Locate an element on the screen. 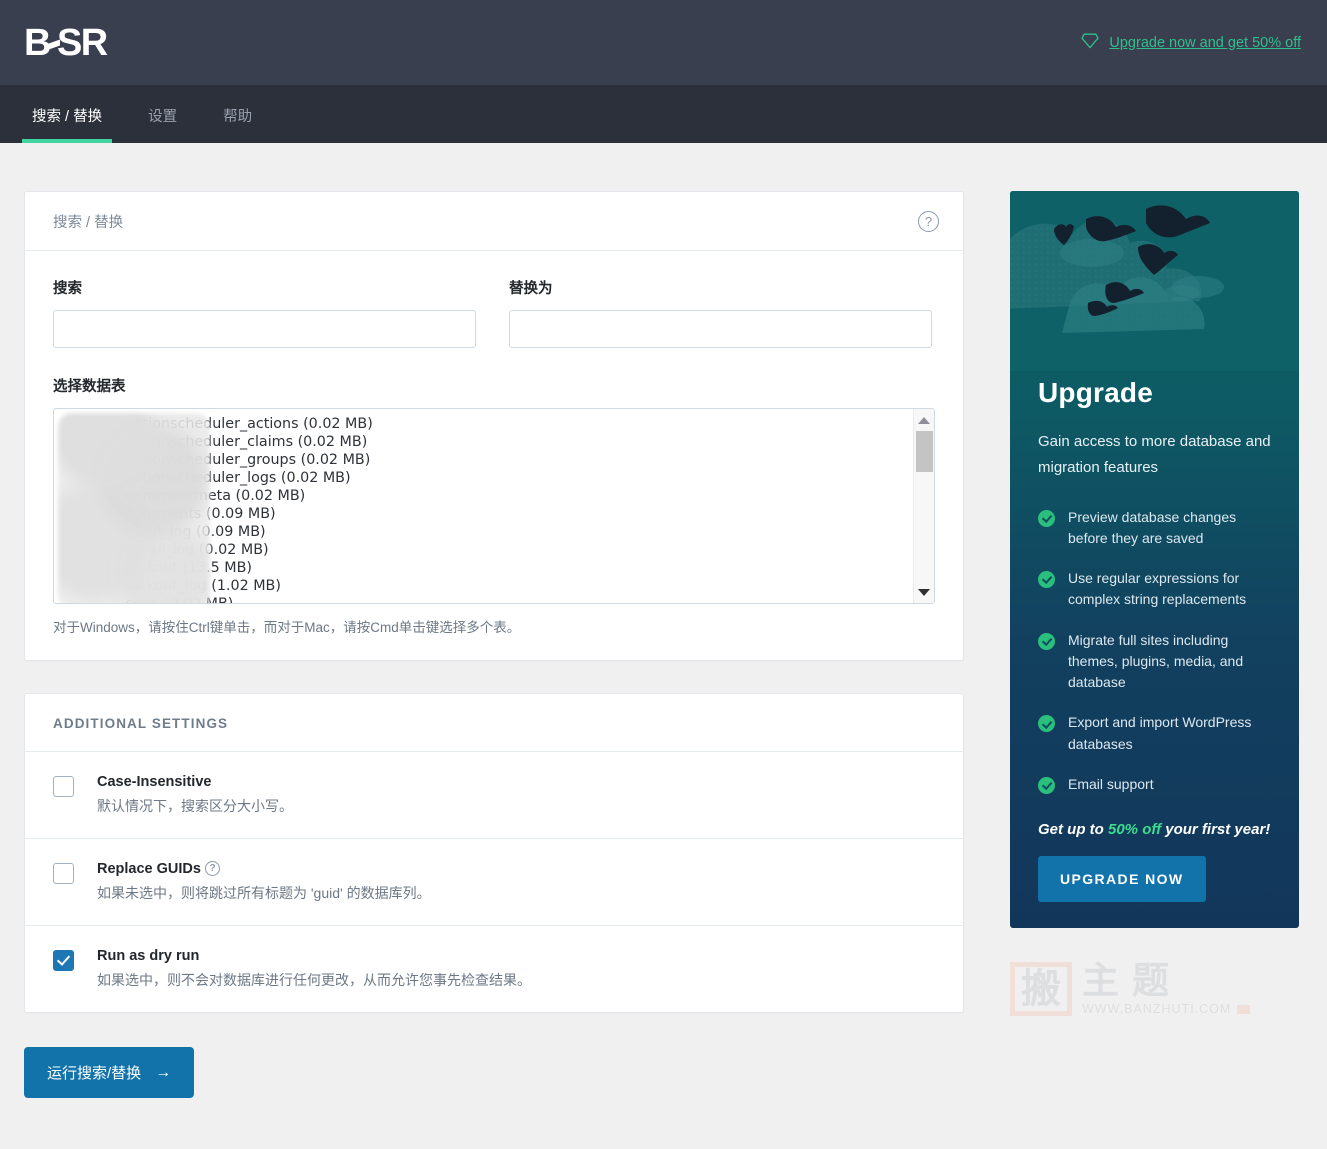  search-replace-fields: 搜索 替换为 is located at coordinates (494, 312).